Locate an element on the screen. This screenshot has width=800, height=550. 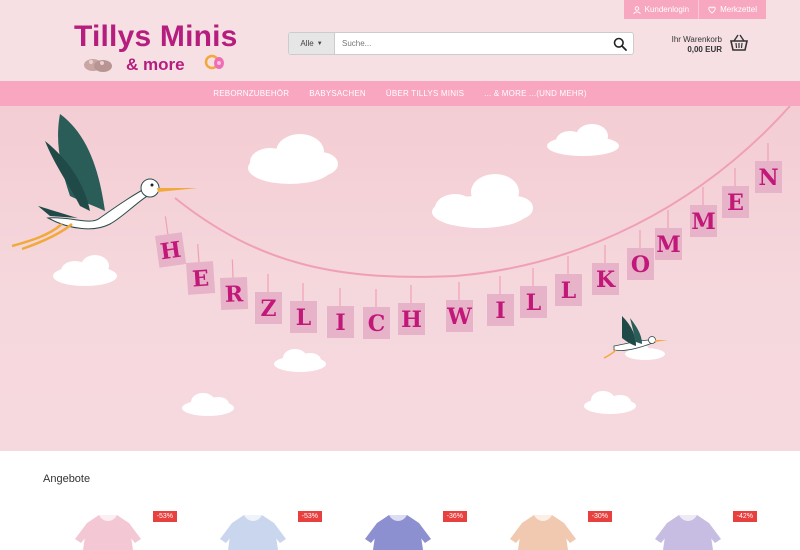
discount-badge: -30% is located at coordinates (599, 516).